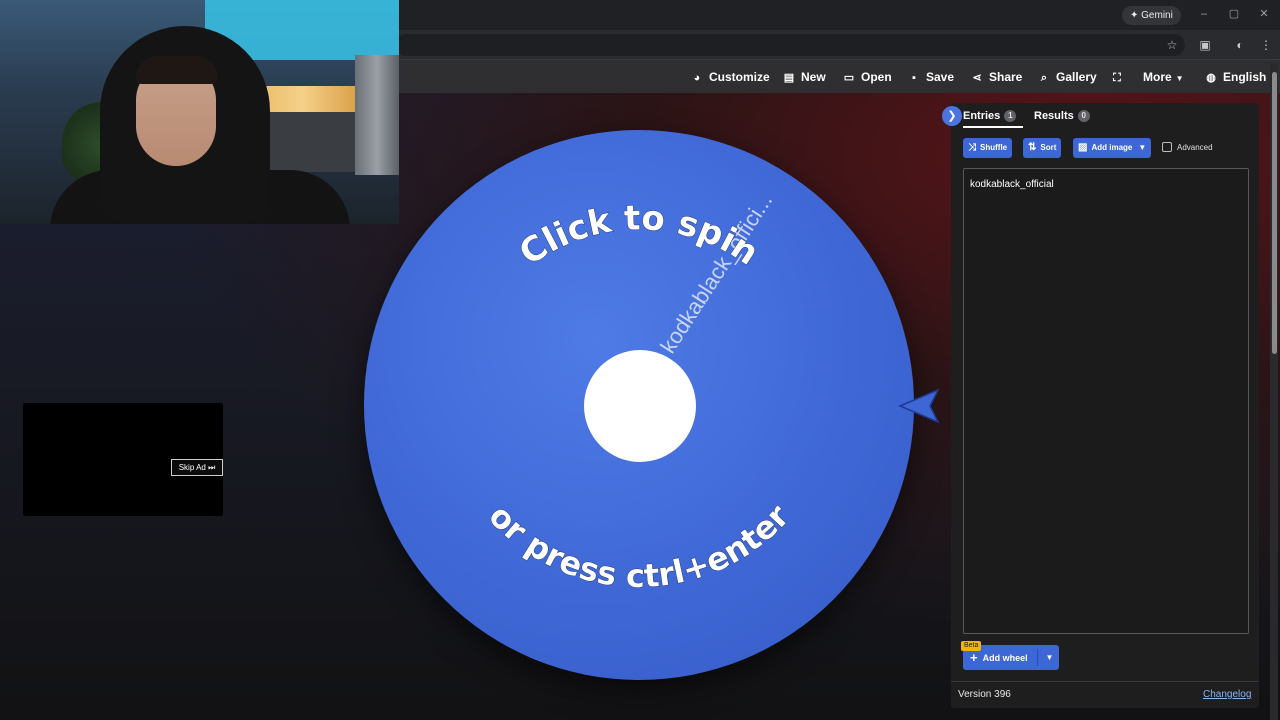 This screenshot has height=720, width=1280. I want to click on language-label: English, so click(1245, 77).